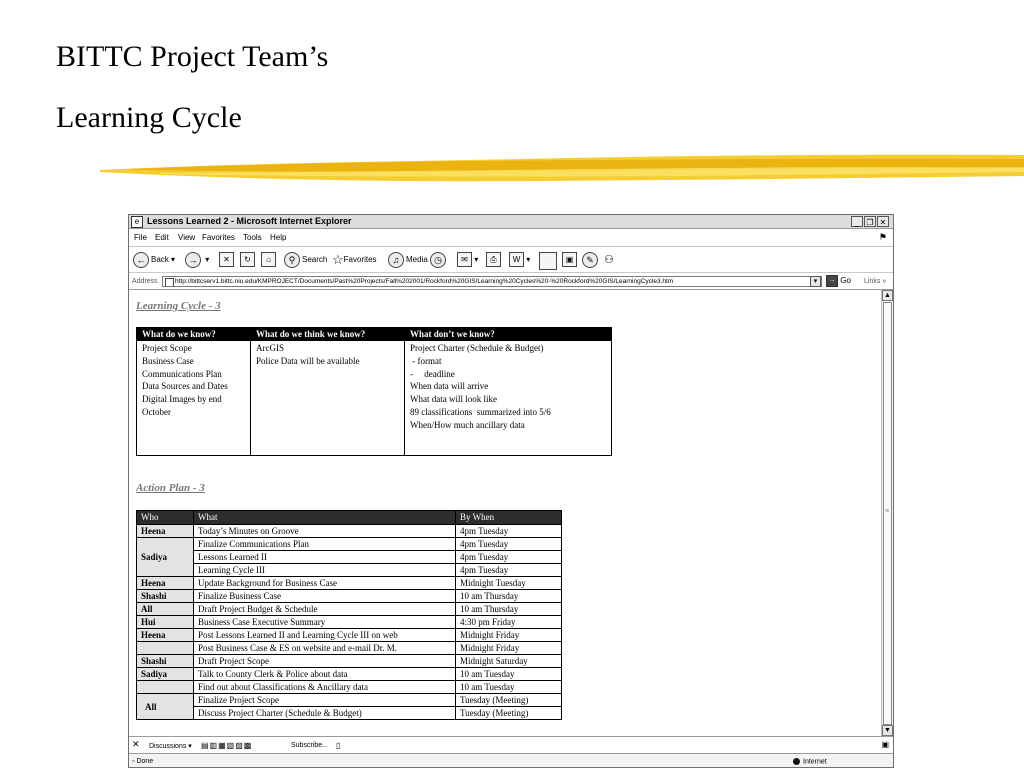 This screenshot has width=1024, height=768. What do you see at coordinates (140, 237) in the screenshot?
I see `menu-file: File` at bounding box center [140, 237].